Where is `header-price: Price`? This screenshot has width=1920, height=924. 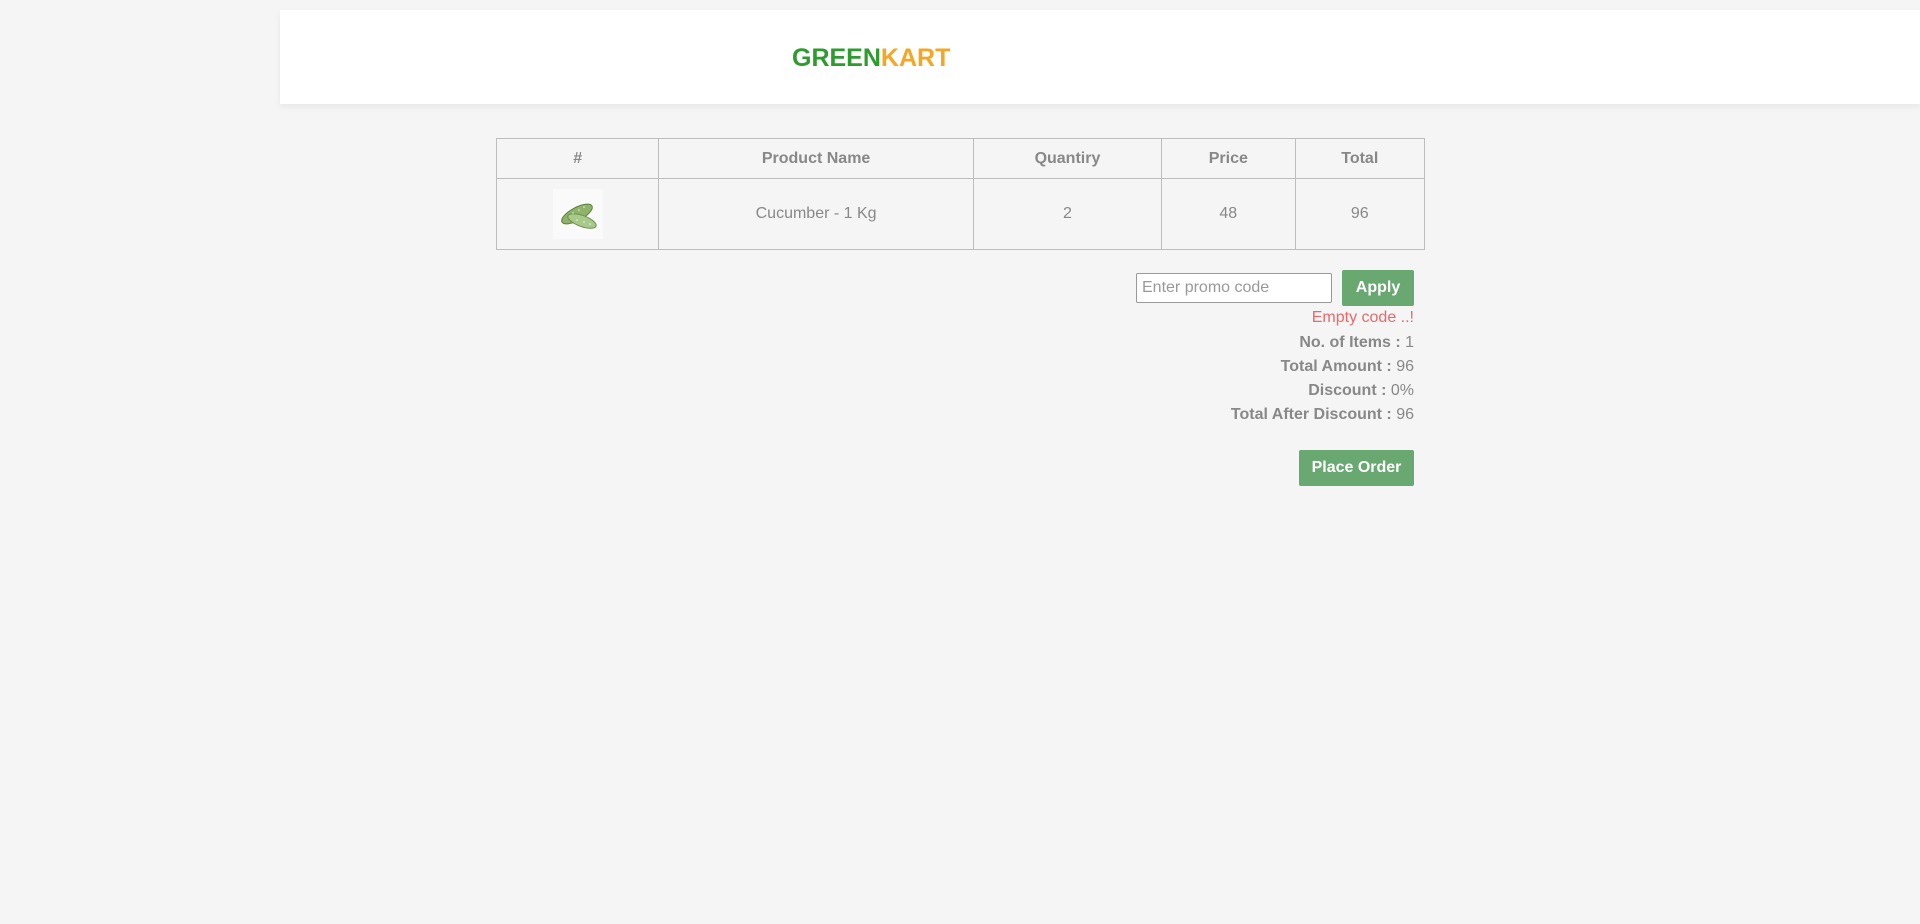 header-price: Price is located at coordinates (1228, 158).